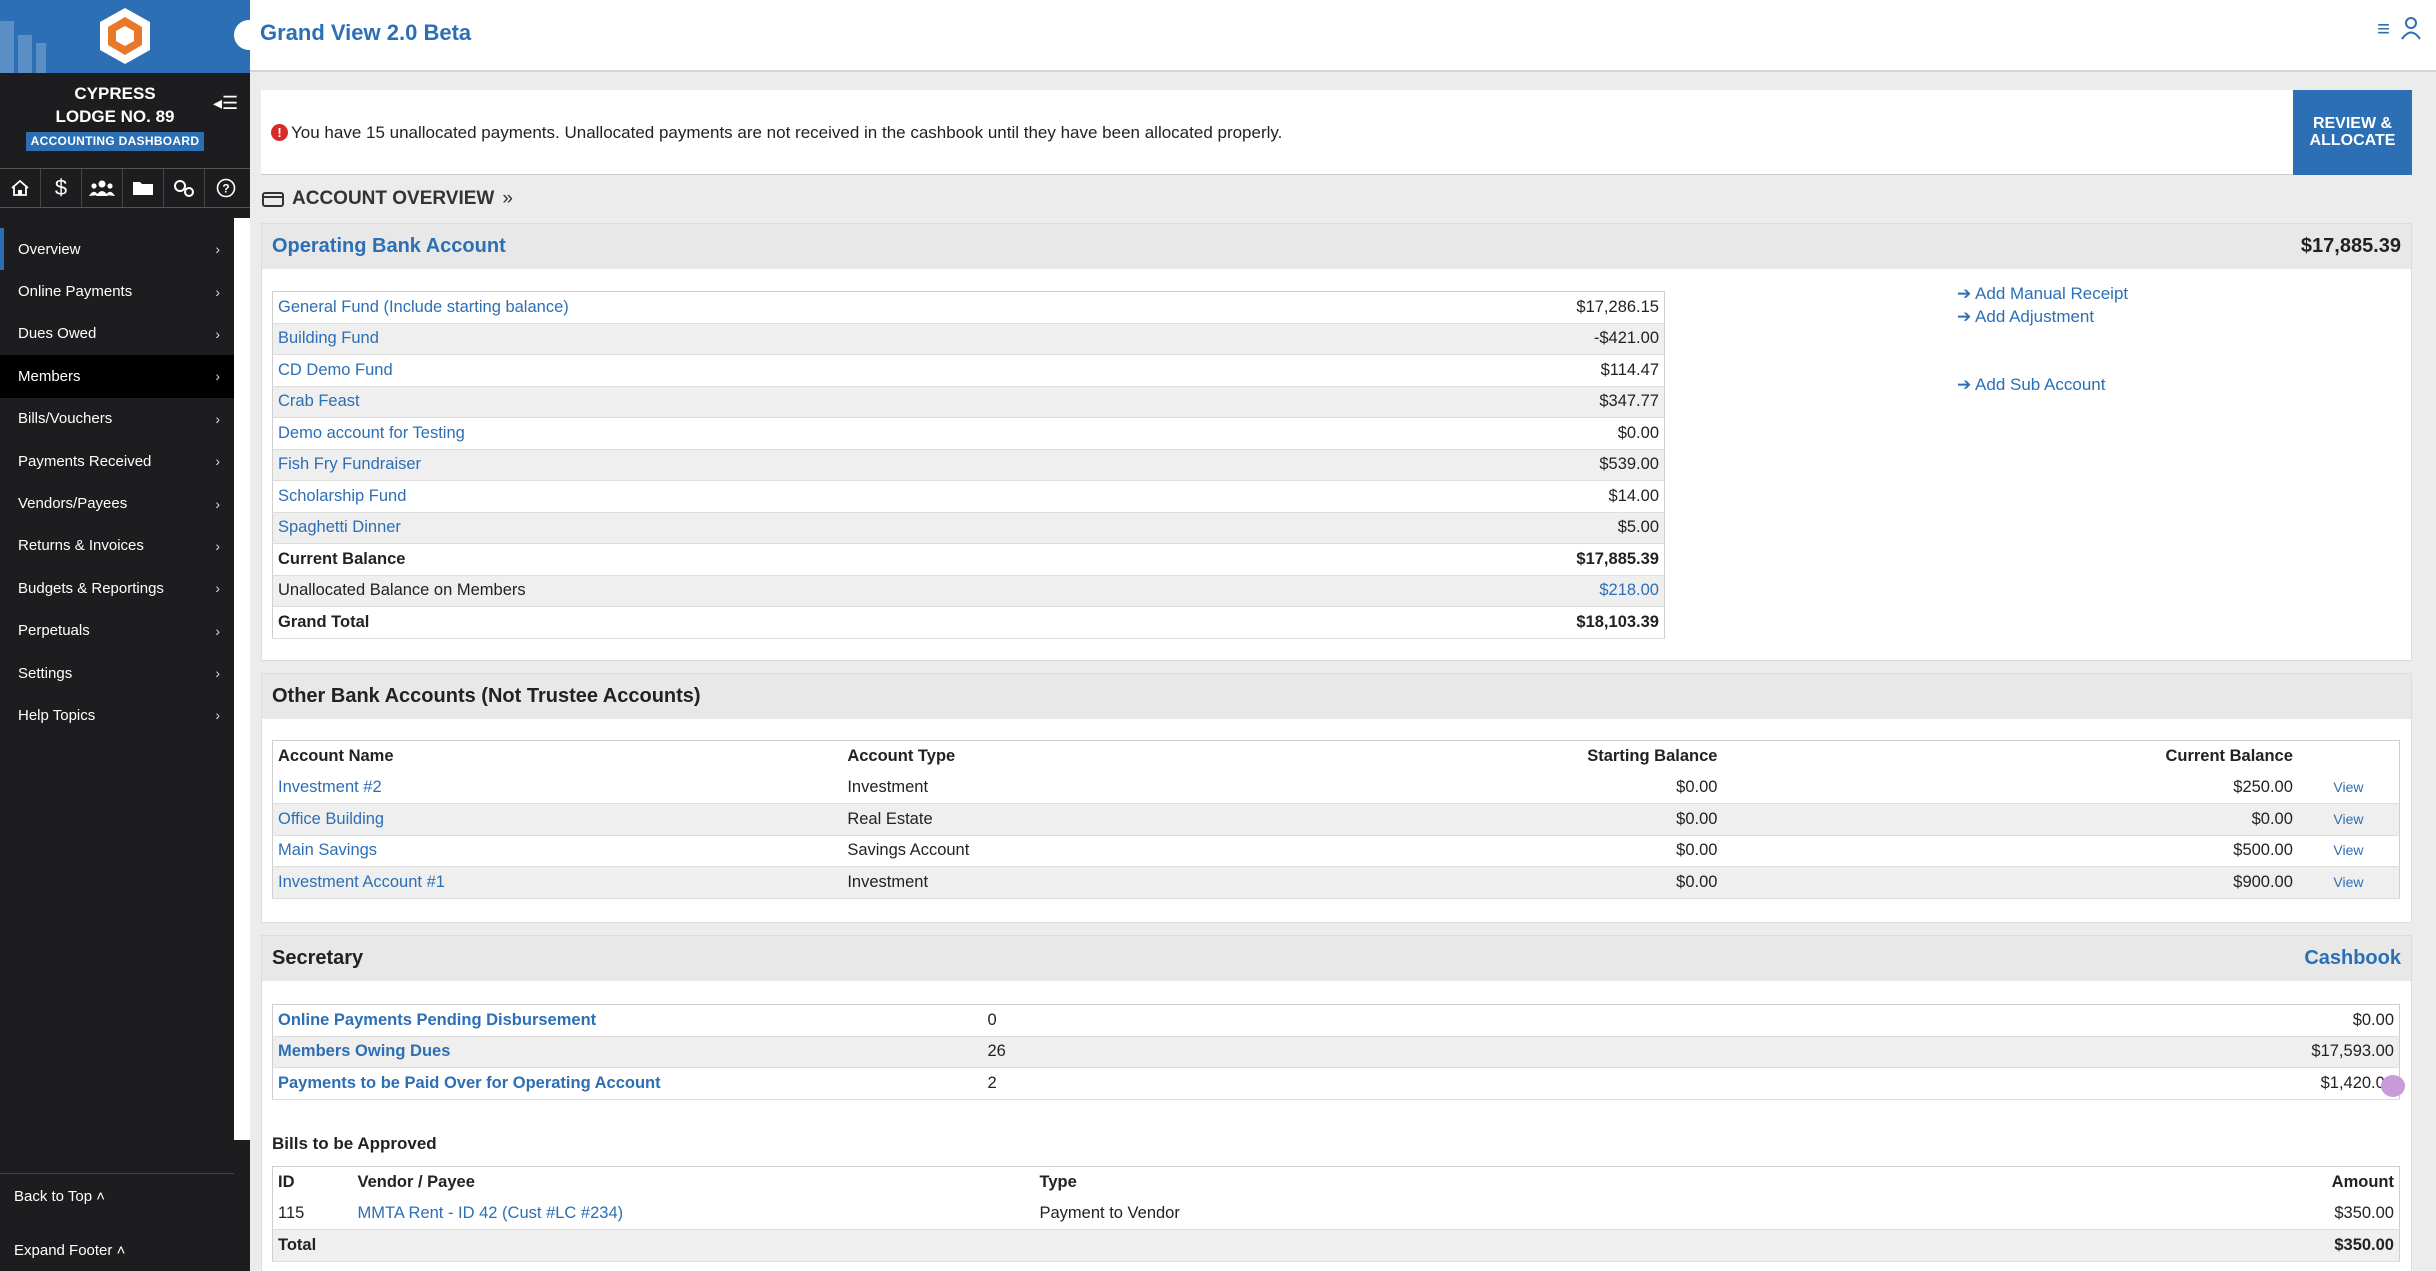  What do you see at coordinates (349, 464) in the screenshot?
I see `account-link: Fish Fry Fundraiser` at bounding box center [349, 464].